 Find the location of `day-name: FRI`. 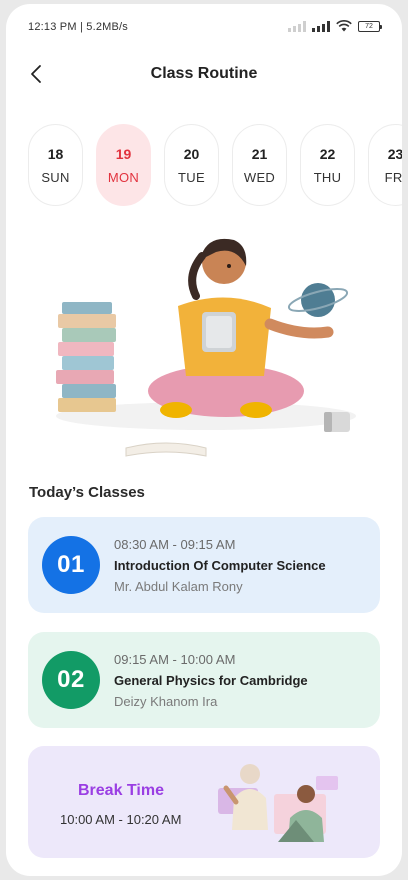

day-name: FRI is located at coordinates (393, 177).